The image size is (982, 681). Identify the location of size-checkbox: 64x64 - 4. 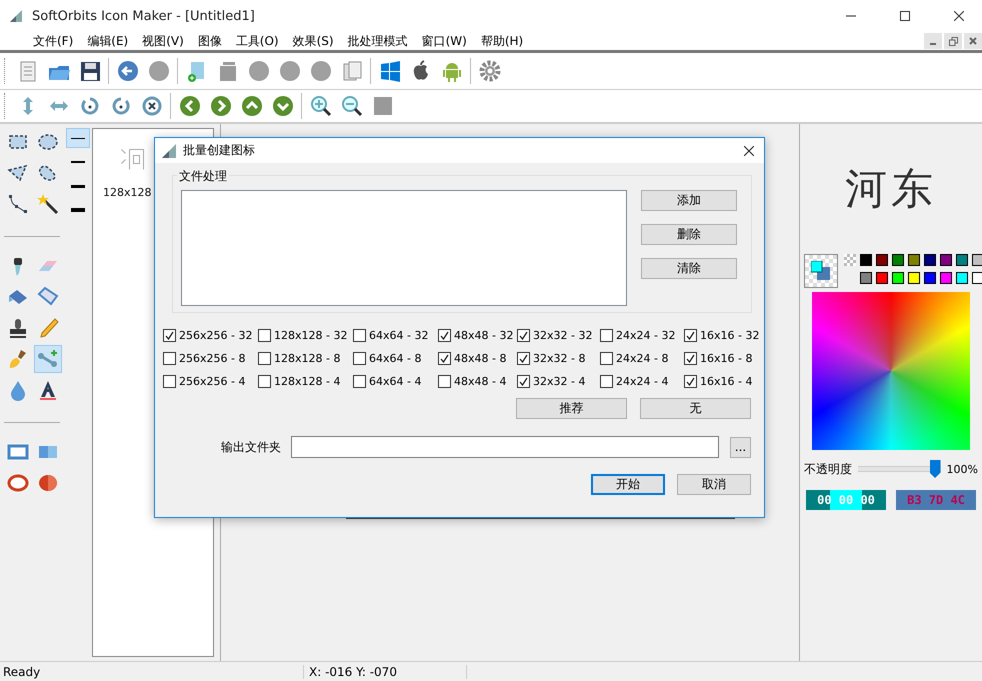
(395, 381).